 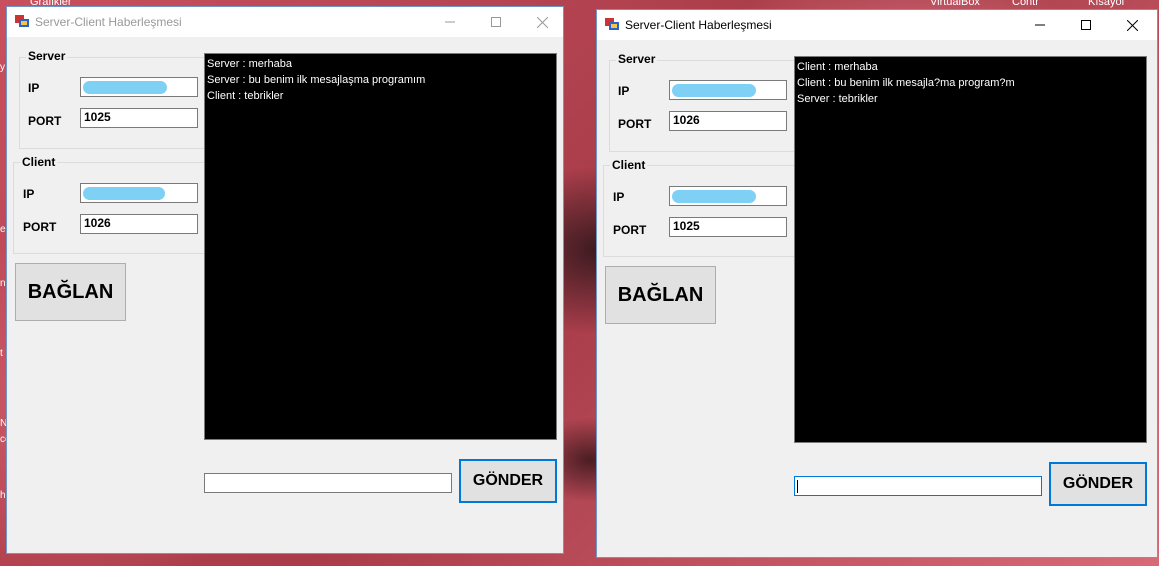 What do you see at coordinates (249, 64) in the screenshot?
I see `log-line: Server : merhaba` at bounding box center [249, 64].